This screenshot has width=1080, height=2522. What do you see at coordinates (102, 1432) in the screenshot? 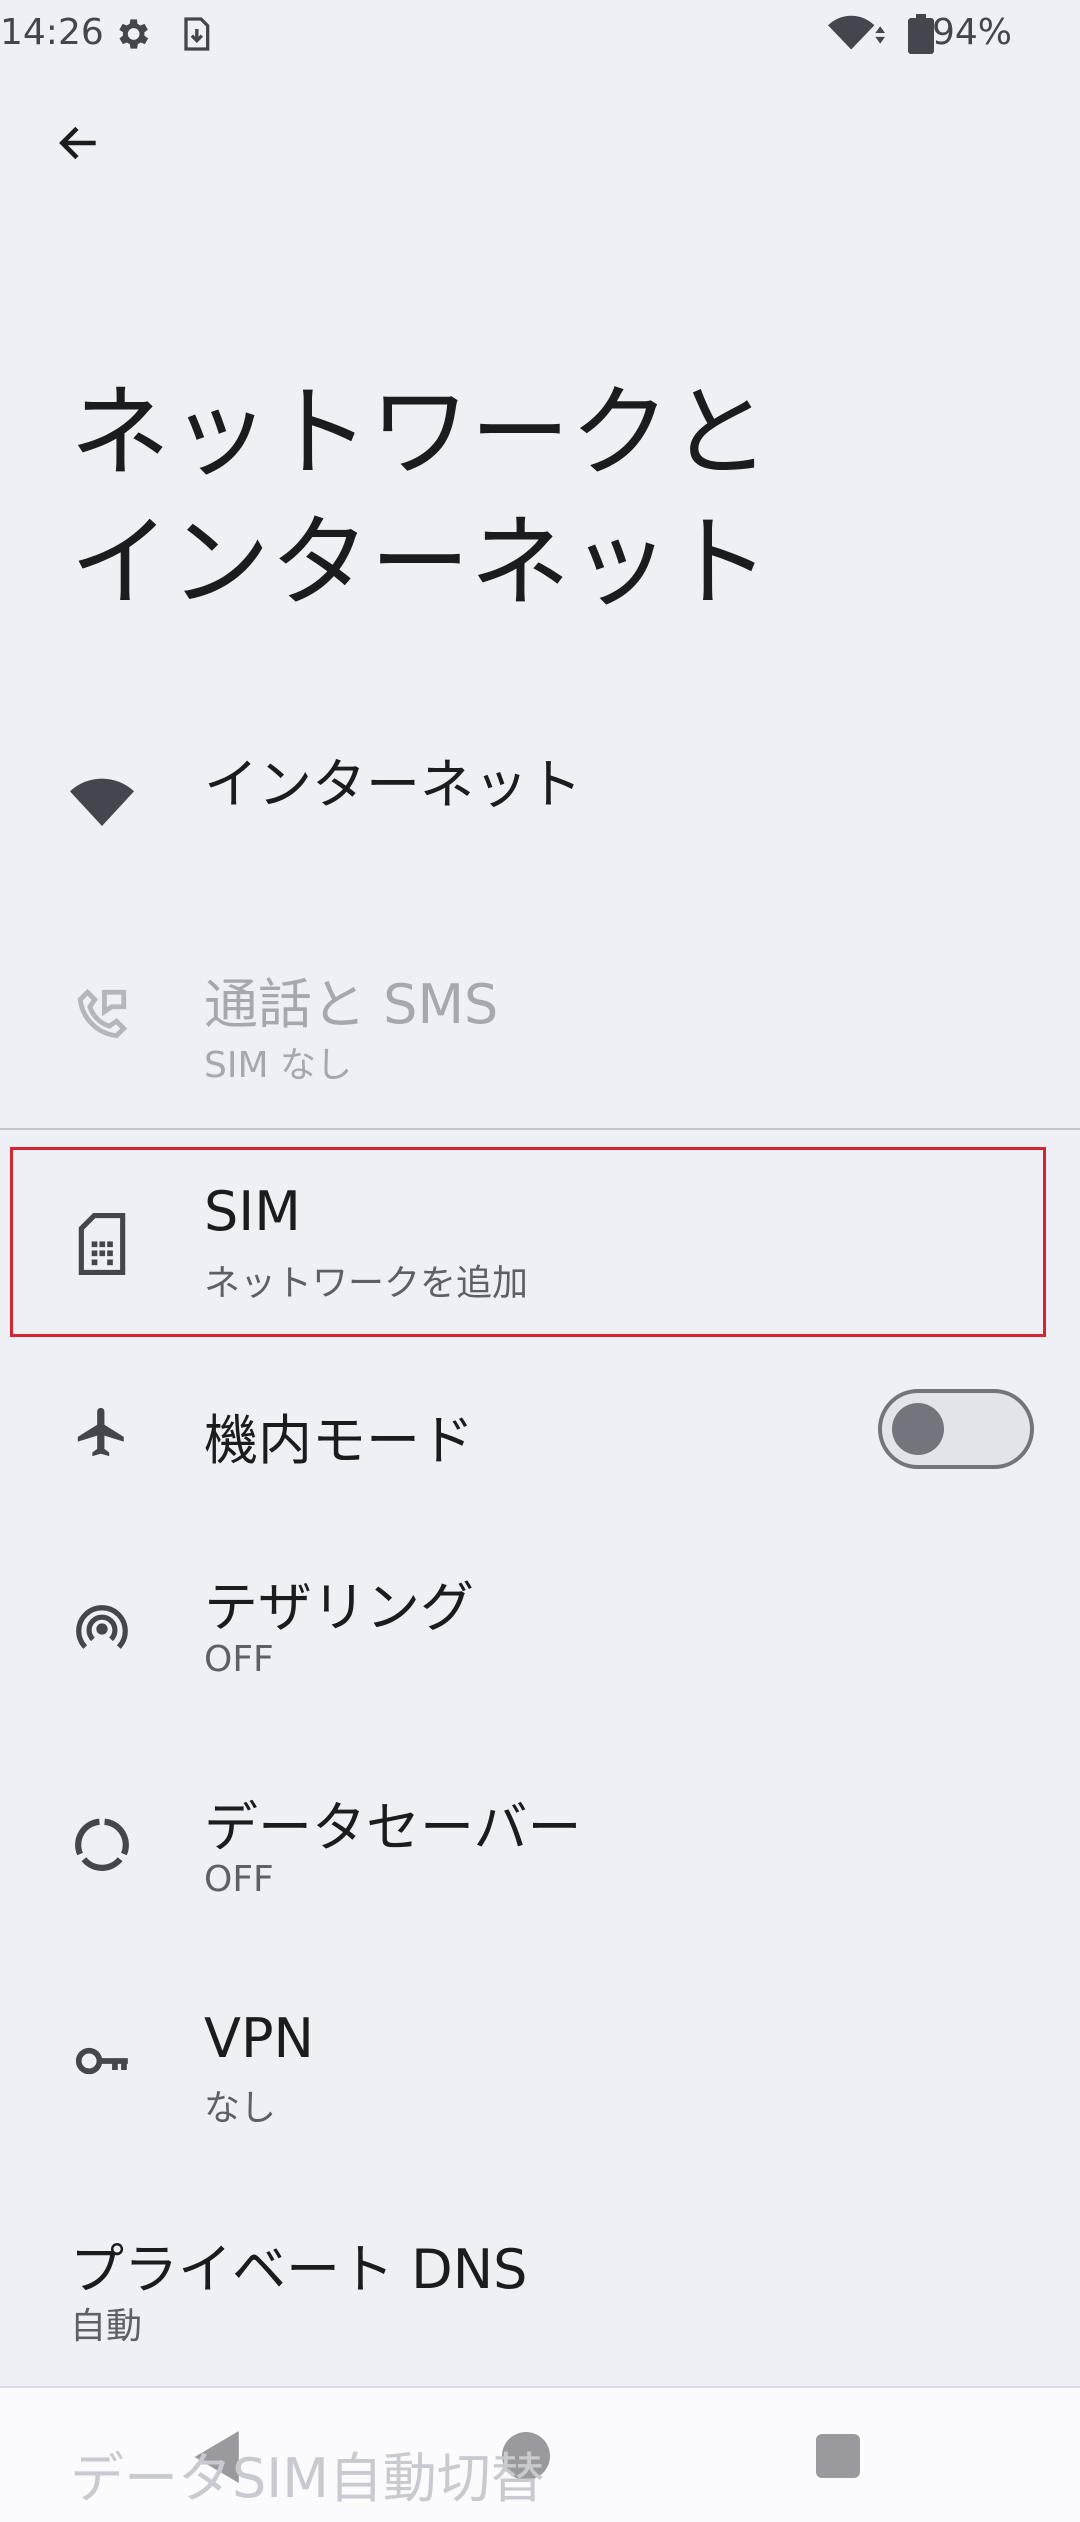
I see `airplane-icon` at bounding box center [102, 1432].